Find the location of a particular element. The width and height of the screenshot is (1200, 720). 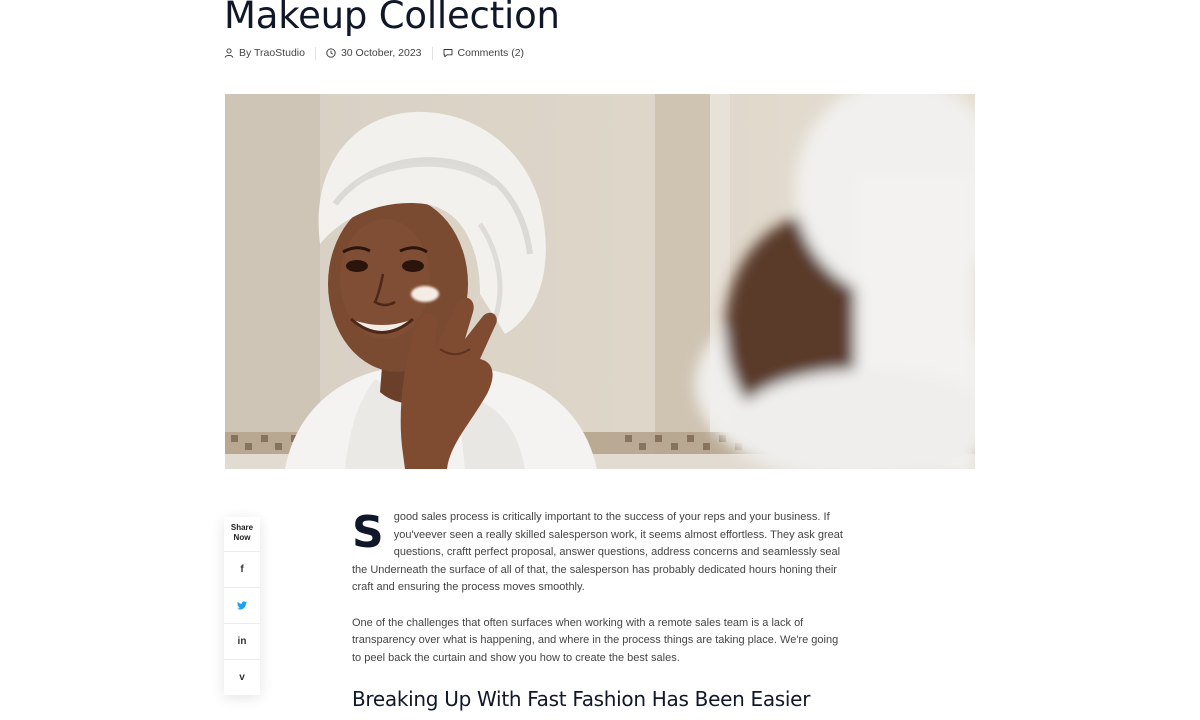

post-title: Makeup Collection is located at coordinates (392, 18).